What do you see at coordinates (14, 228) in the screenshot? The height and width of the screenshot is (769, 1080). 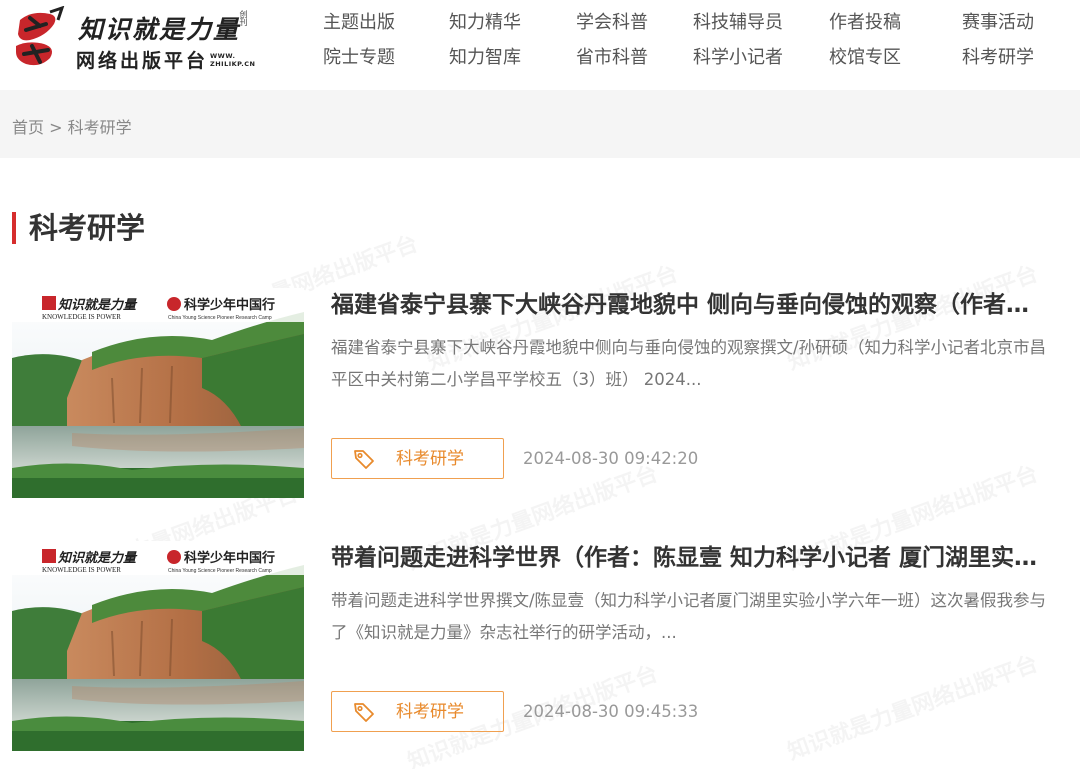 I see `section-accent-bar` at bounding box center [14, 228].